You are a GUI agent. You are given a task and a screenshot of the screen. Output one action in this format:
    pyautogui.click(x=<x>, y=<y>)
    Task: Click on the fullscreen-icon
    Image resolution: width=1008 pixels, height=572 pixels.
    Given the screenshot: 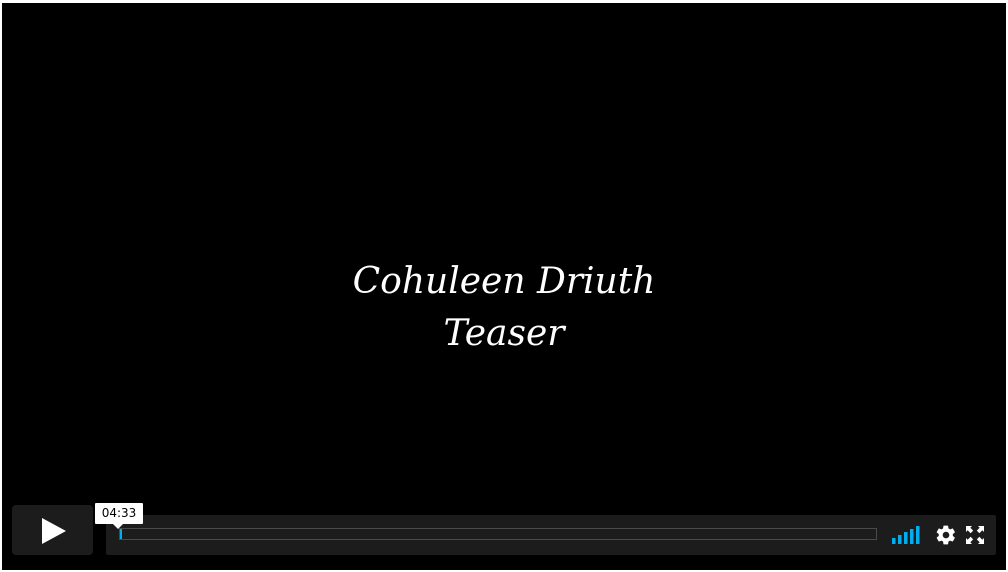 What is the action you would take?
    pyautogui.click(x=975, y=535)
    